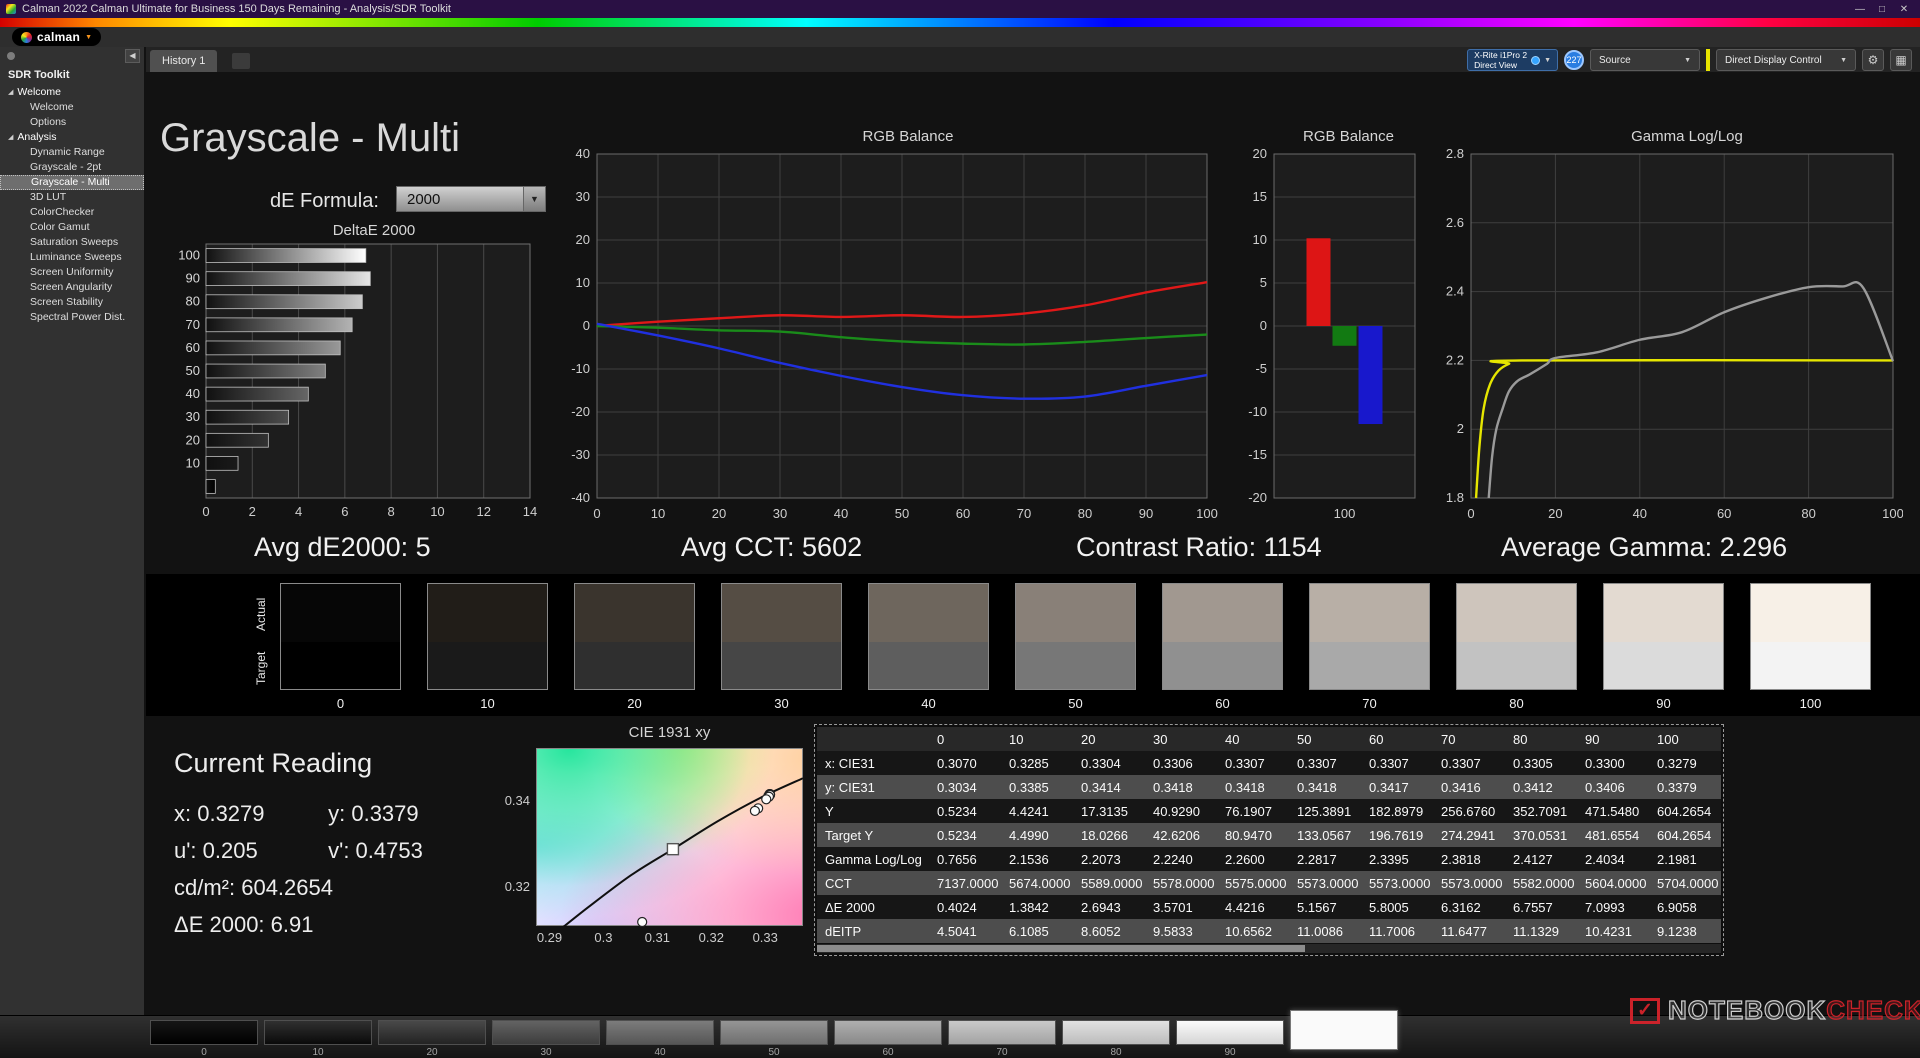  Describe the element at coordinates (72, 257) in the screenshot. I see `sidebar-item-luminance-sweeps: Luminance Sweeps` at that location.